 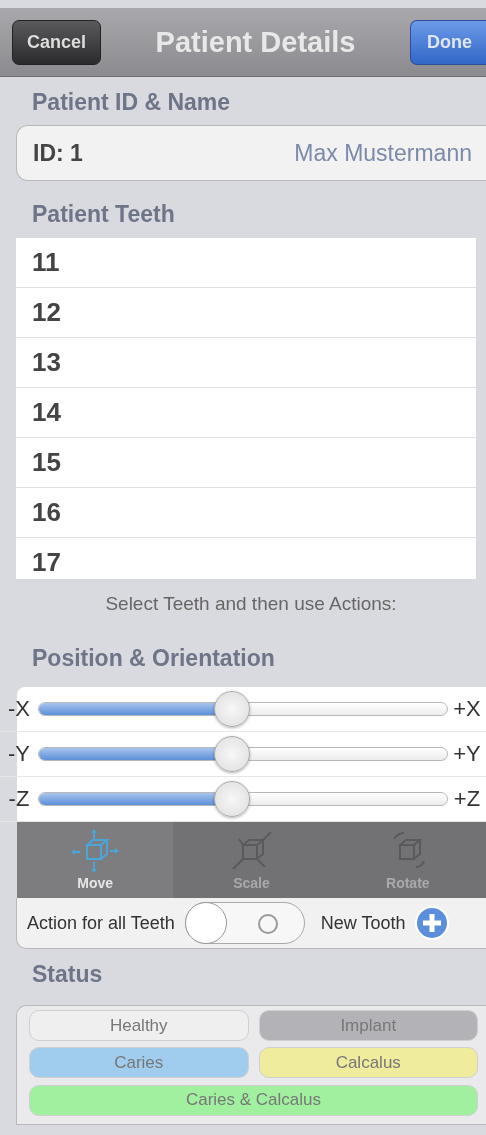 I want to click on tooth-row: 13, so click(x=246, y=363).